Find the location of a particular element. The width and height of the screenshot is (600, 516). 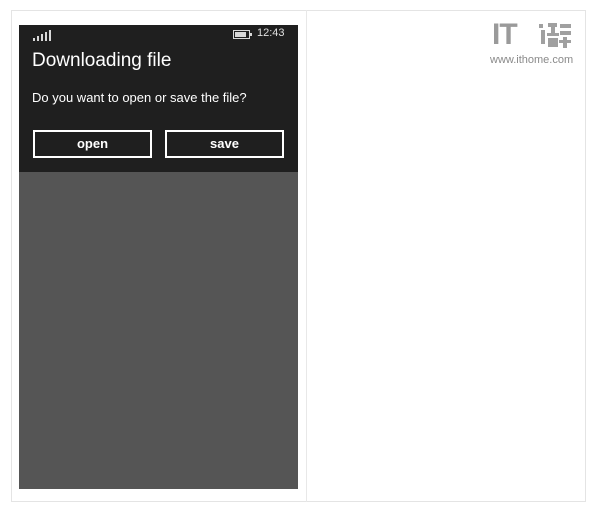

status-bar: 12:43 is located at coordinates (158, 35).